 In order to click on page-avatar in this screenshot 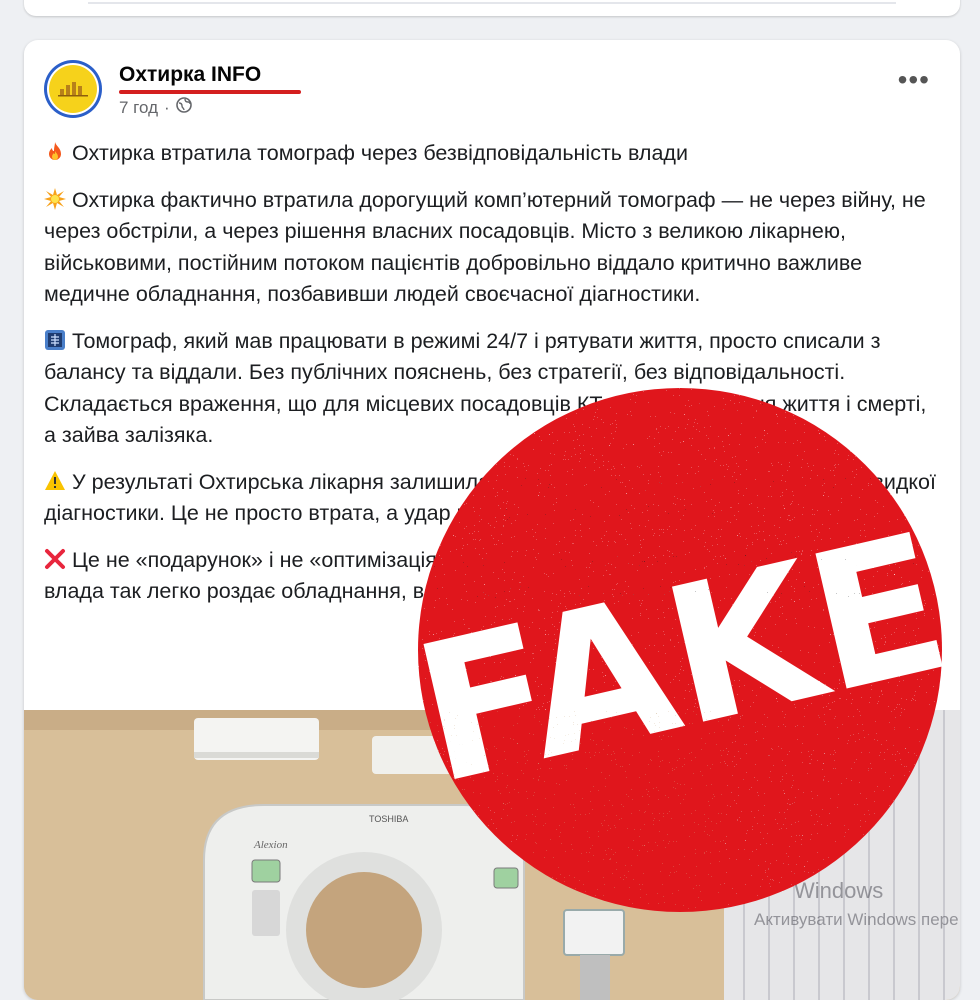, I will do `click(73, 89)`.